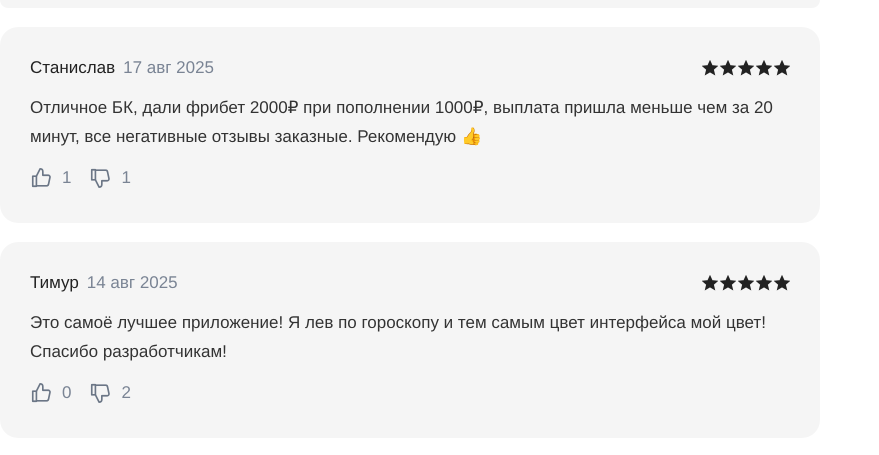 The height and width of the screenshot is (455, 879). What do you see at coordinates (54, 283) in the screenshot?
I see `author-name: Тимур` at bounding box center [54, 283].